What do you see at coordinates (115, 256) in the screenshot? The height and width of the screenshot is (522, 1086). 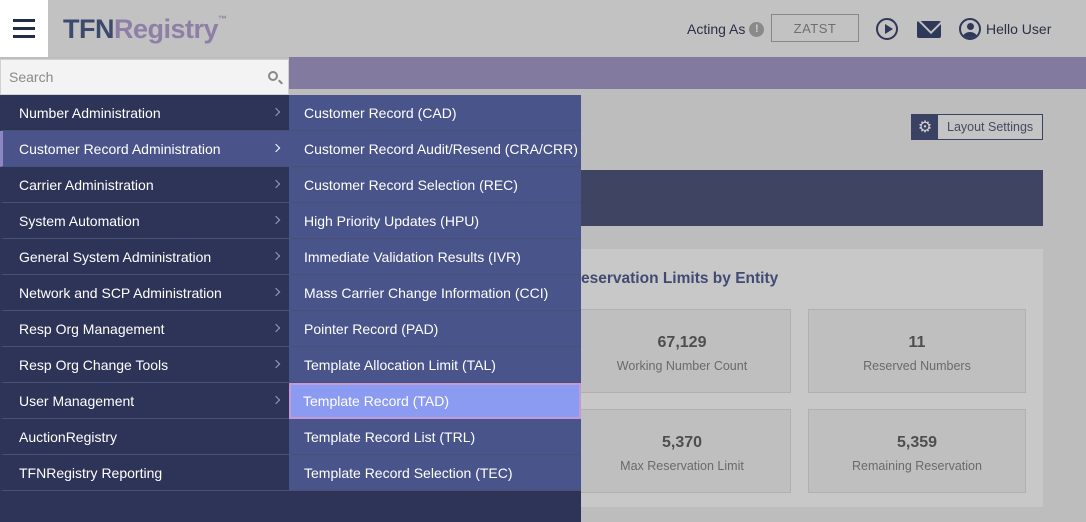 I see `menu-item-label: General System Administration` at bounding box center [115, 256].